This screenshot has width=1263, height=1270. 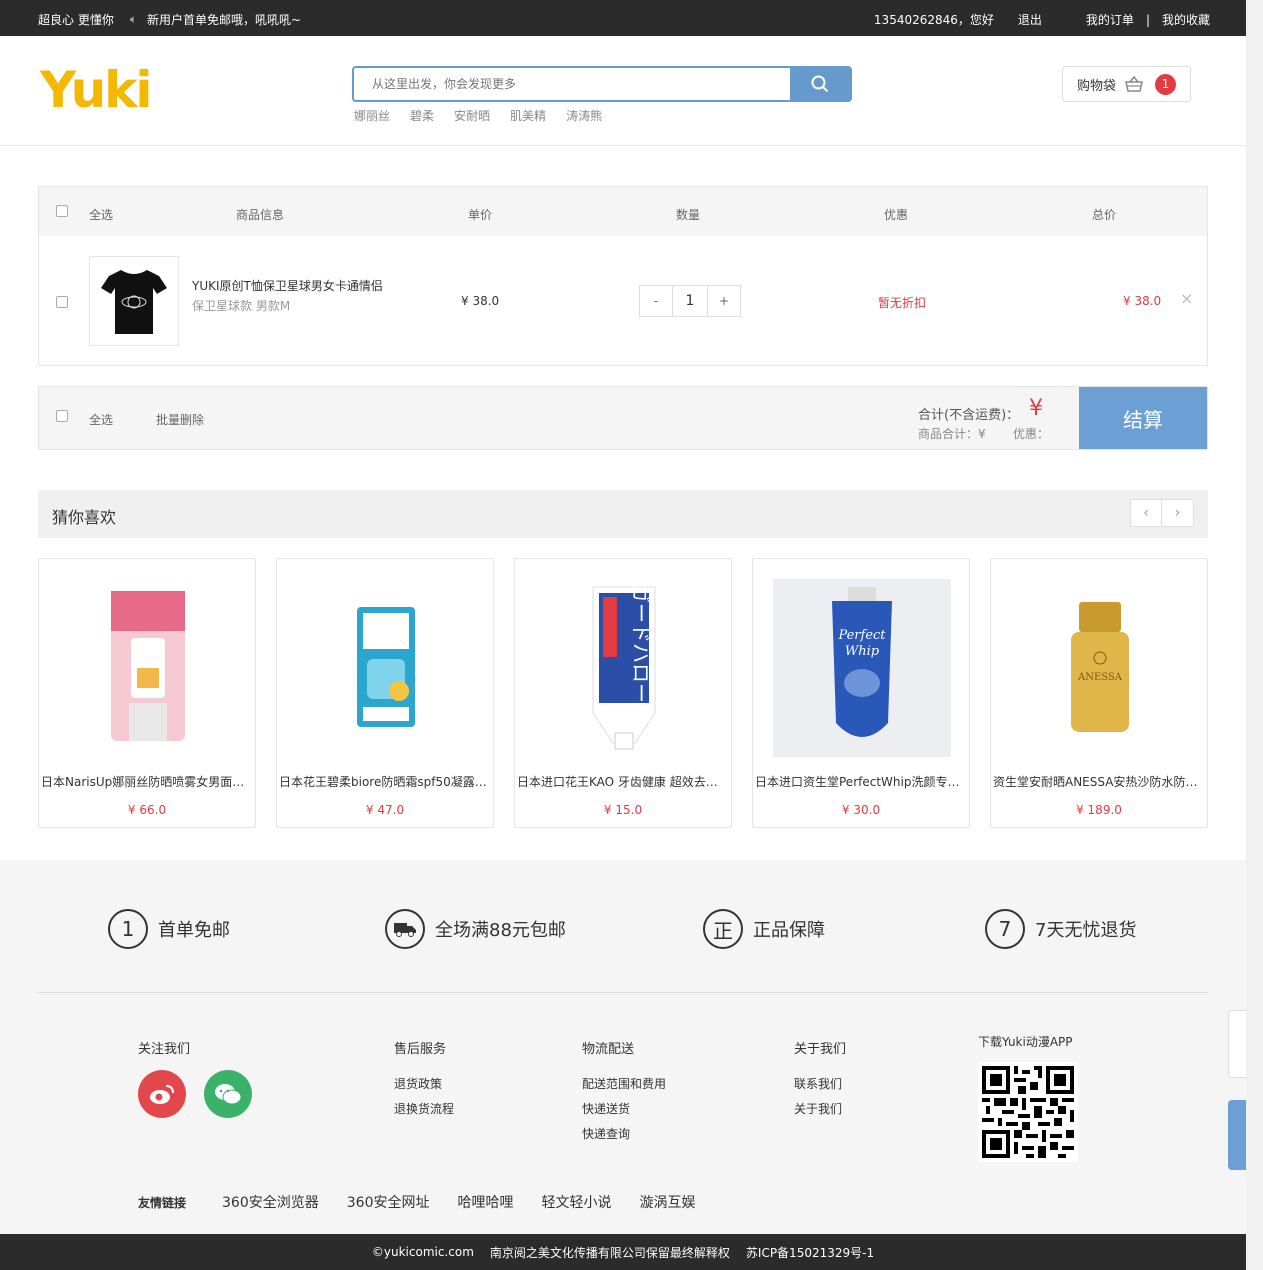 What do you see at coordinates (1134, 83) in the screenshot?
I see `basket-icon` at bounding box center [1134, 83].